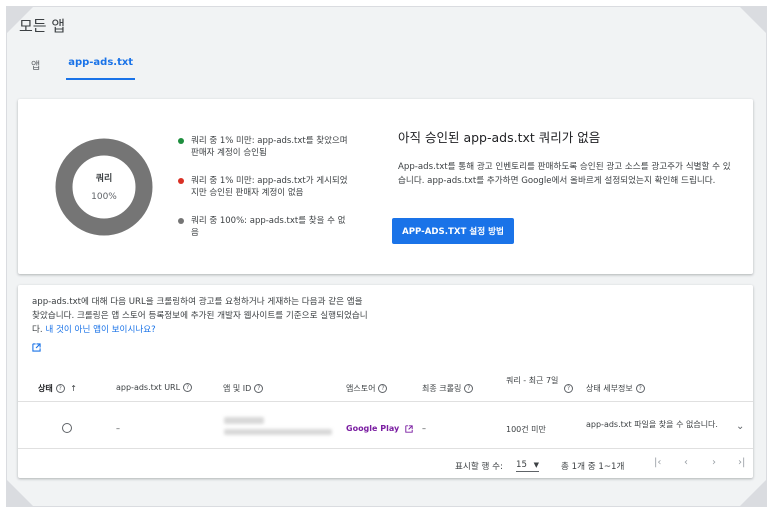 The height and width of the screenshot is (513, 773). What do you see at coordinates (528, 466) in the screenshot?
I see `rows-per-page-select: 15 ▼` at bounding box center [528, 466].